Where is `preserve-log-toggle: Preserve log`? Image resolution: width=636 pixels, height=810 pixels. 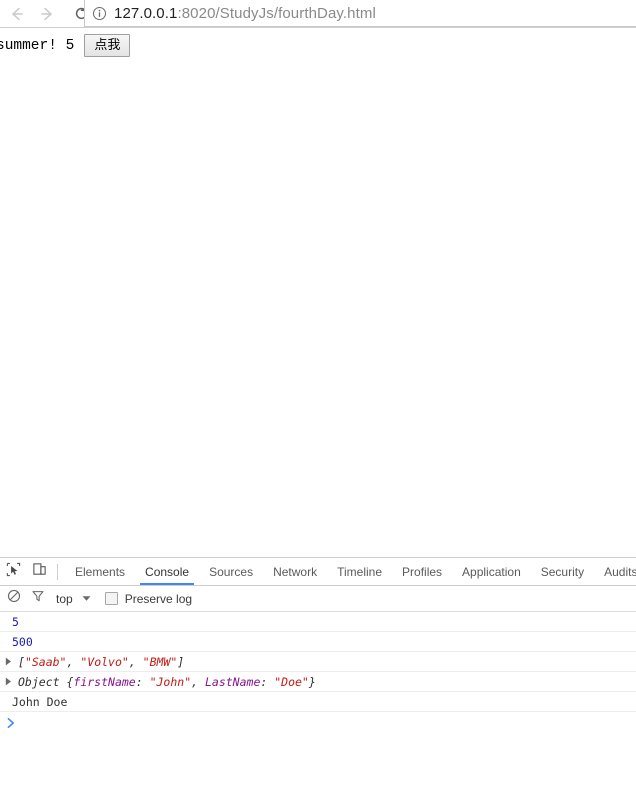
preserve-log-toggle: Preserve log is located at coordinates (148, 598).